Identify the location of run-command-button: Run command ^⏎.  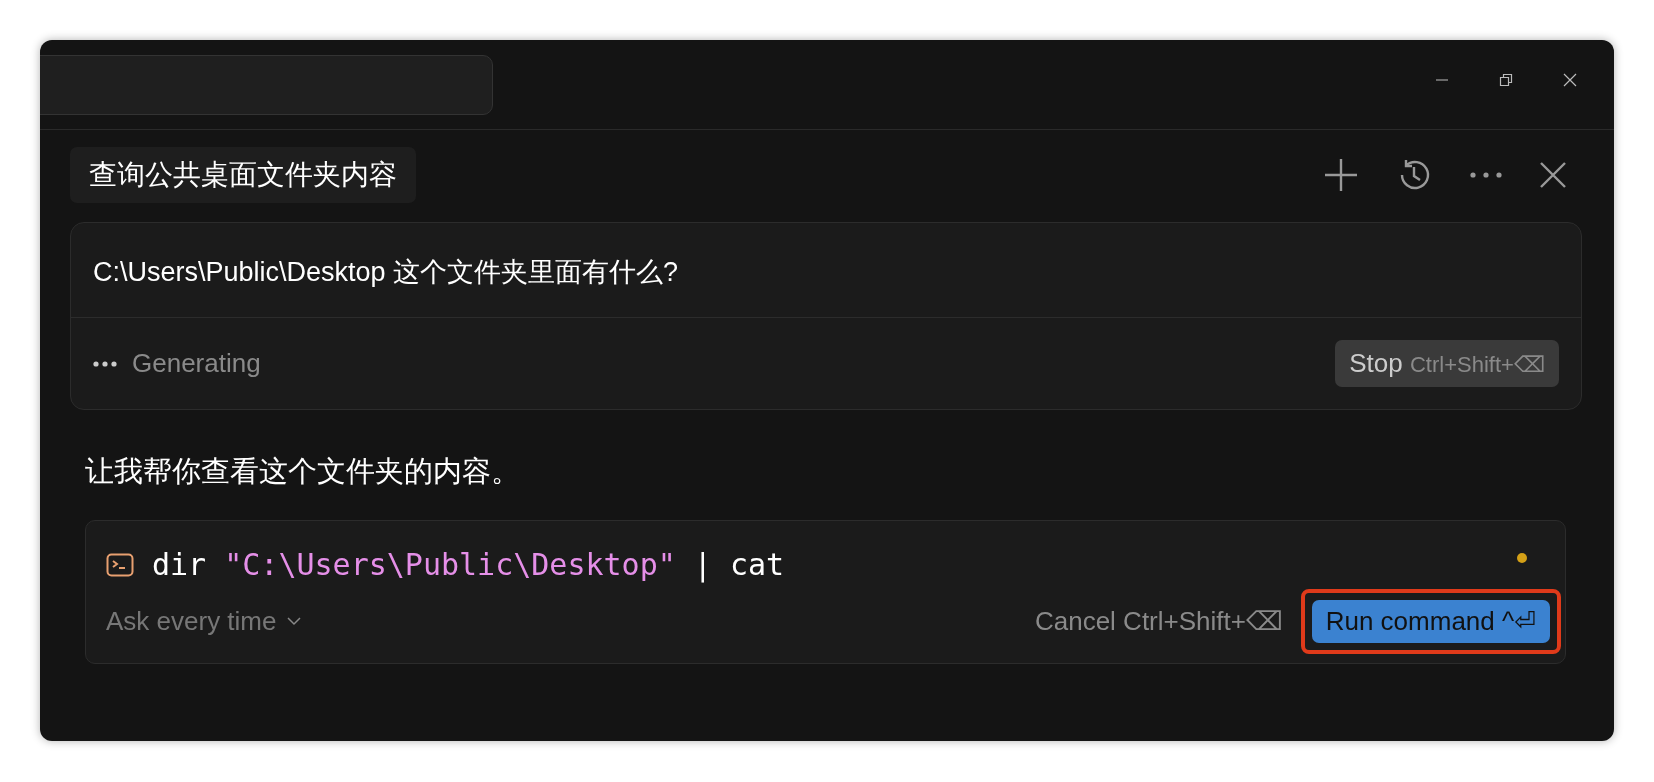
(1430, 621).